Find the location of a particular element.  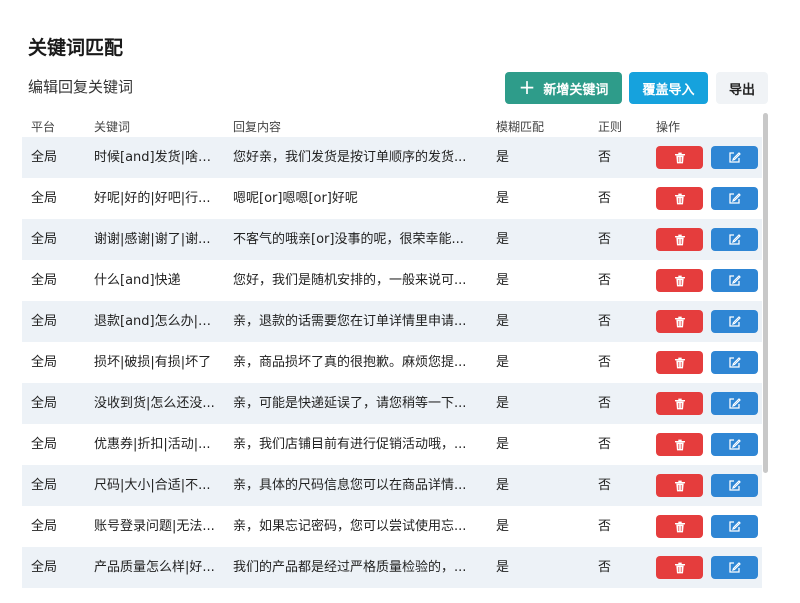

plus-icon: + is located at coordinates (527, 87).